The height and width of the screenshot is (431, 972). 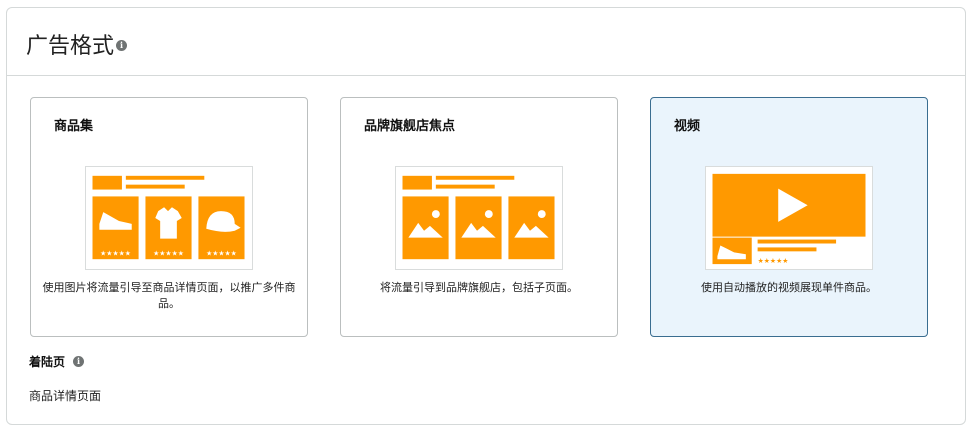 I want to click on video-illustration: ★★★★★, so click(x=789, y=218).